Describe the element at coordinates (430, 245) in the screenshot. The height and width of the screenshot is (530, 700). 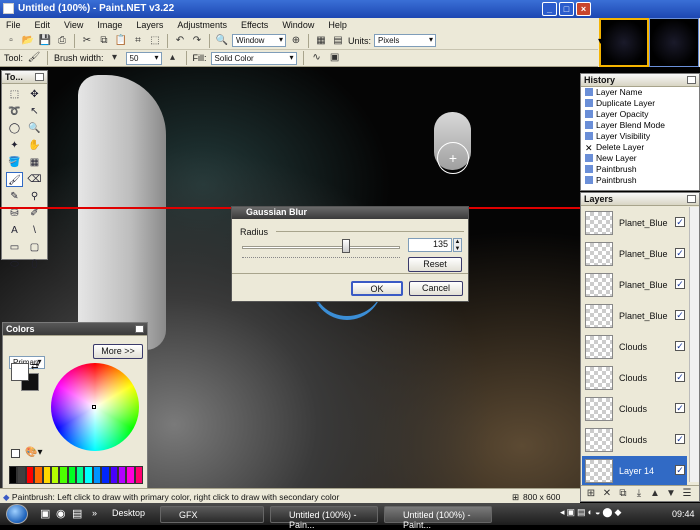
I see `radius-input: 135` at that location.